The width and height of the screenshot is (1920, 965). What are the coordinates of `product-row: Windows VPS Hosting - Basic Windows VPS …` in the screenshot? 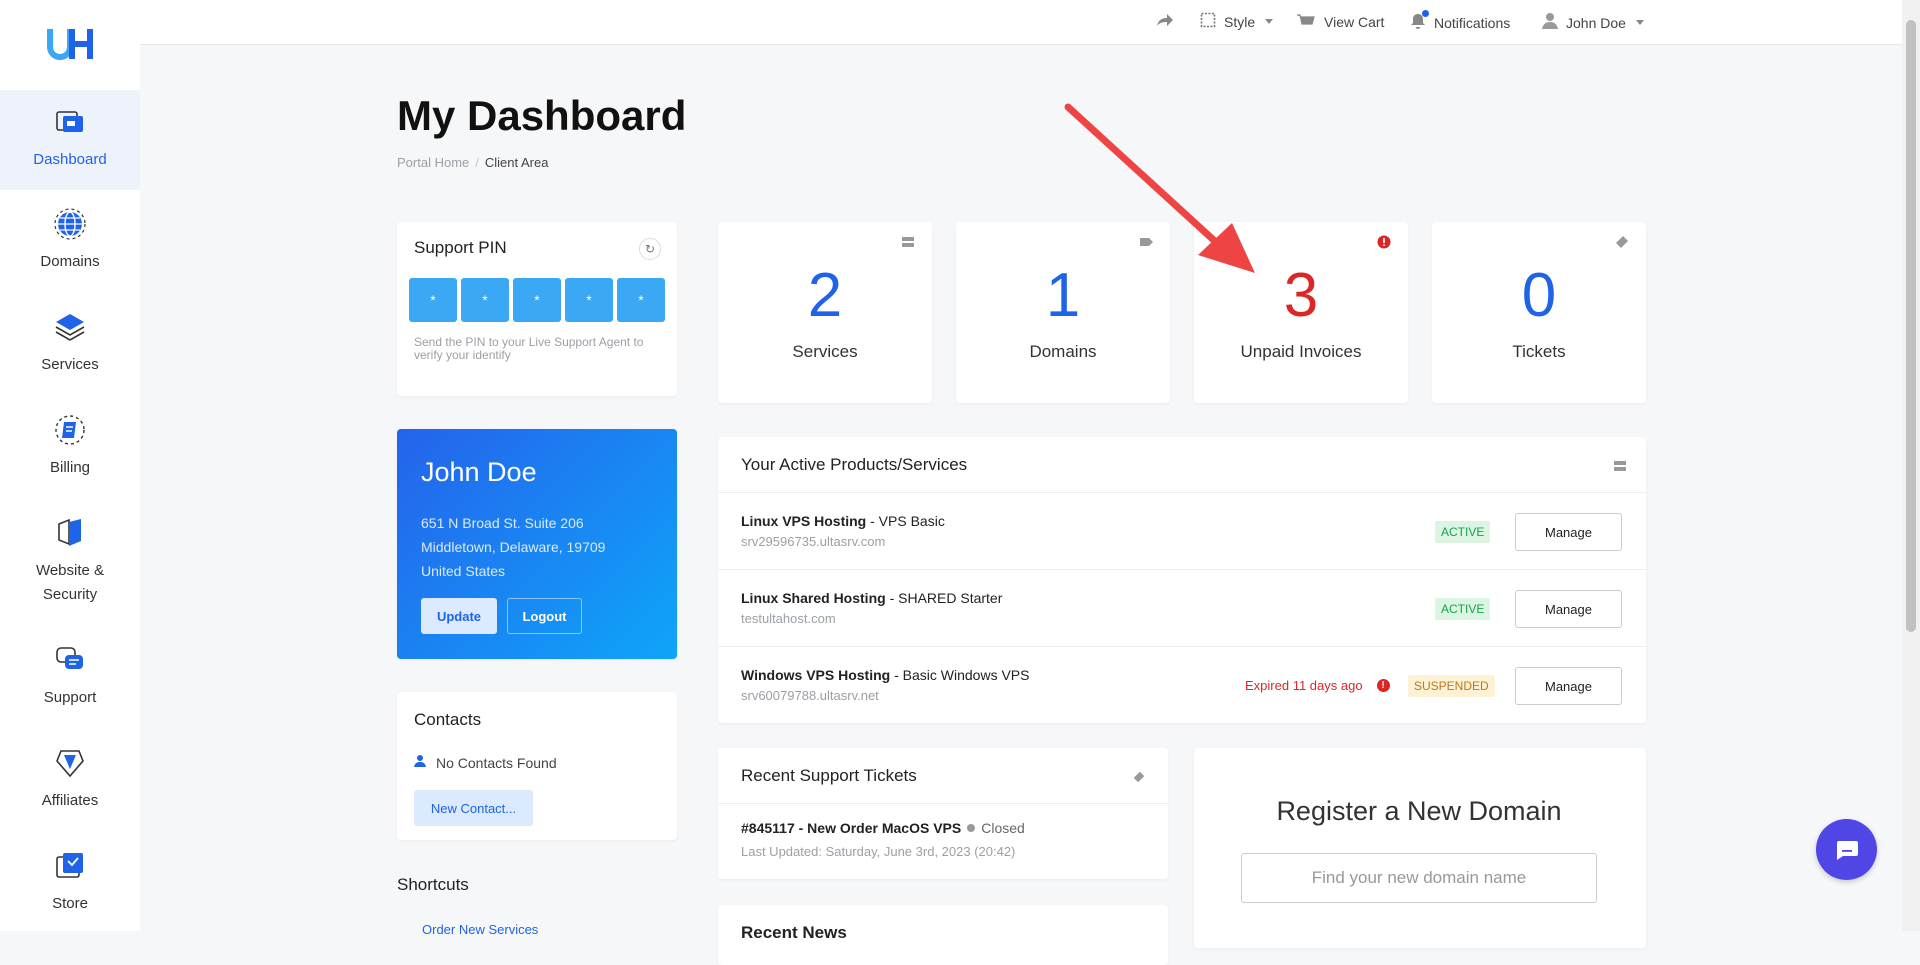 It's located at (1183, 685).